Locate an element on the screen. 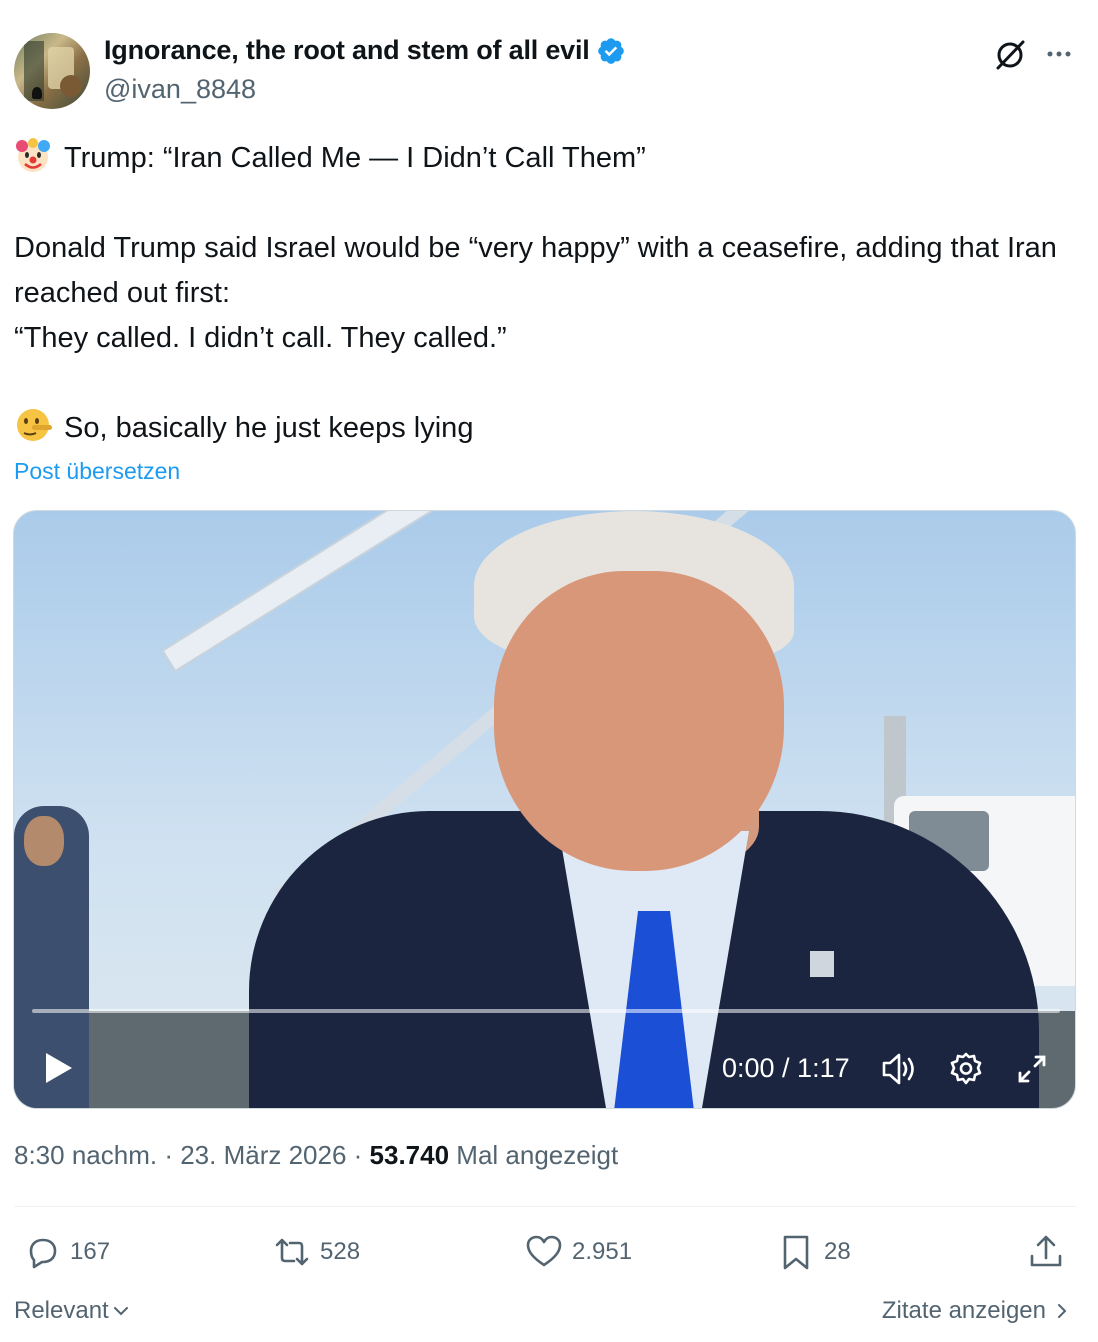 This screenshot has width=1098, height=1342. video-time: 0:00 / 1:17 is located at coordinates (786, 1068).